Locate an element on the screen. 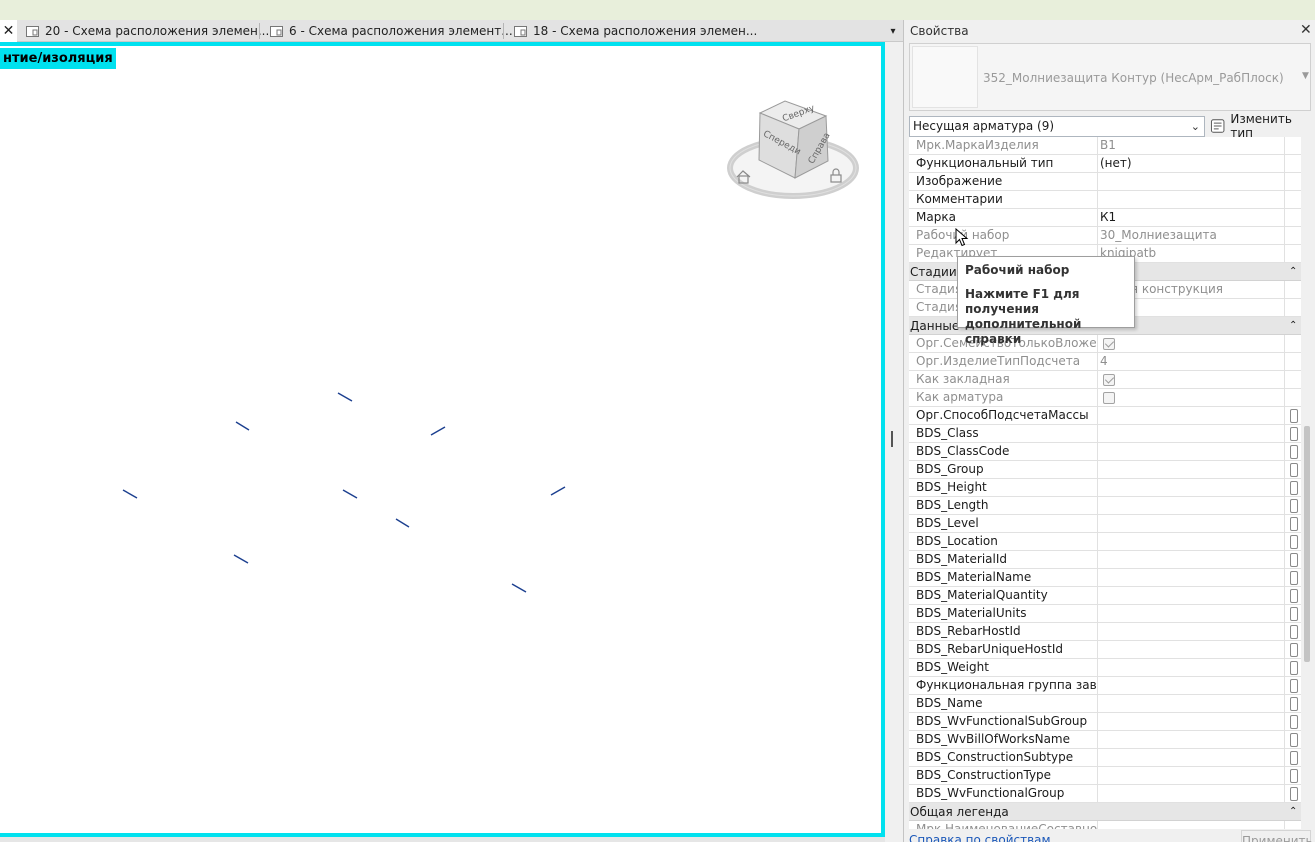  property-row: BDS_Level is located at coordinates (1105, 524).